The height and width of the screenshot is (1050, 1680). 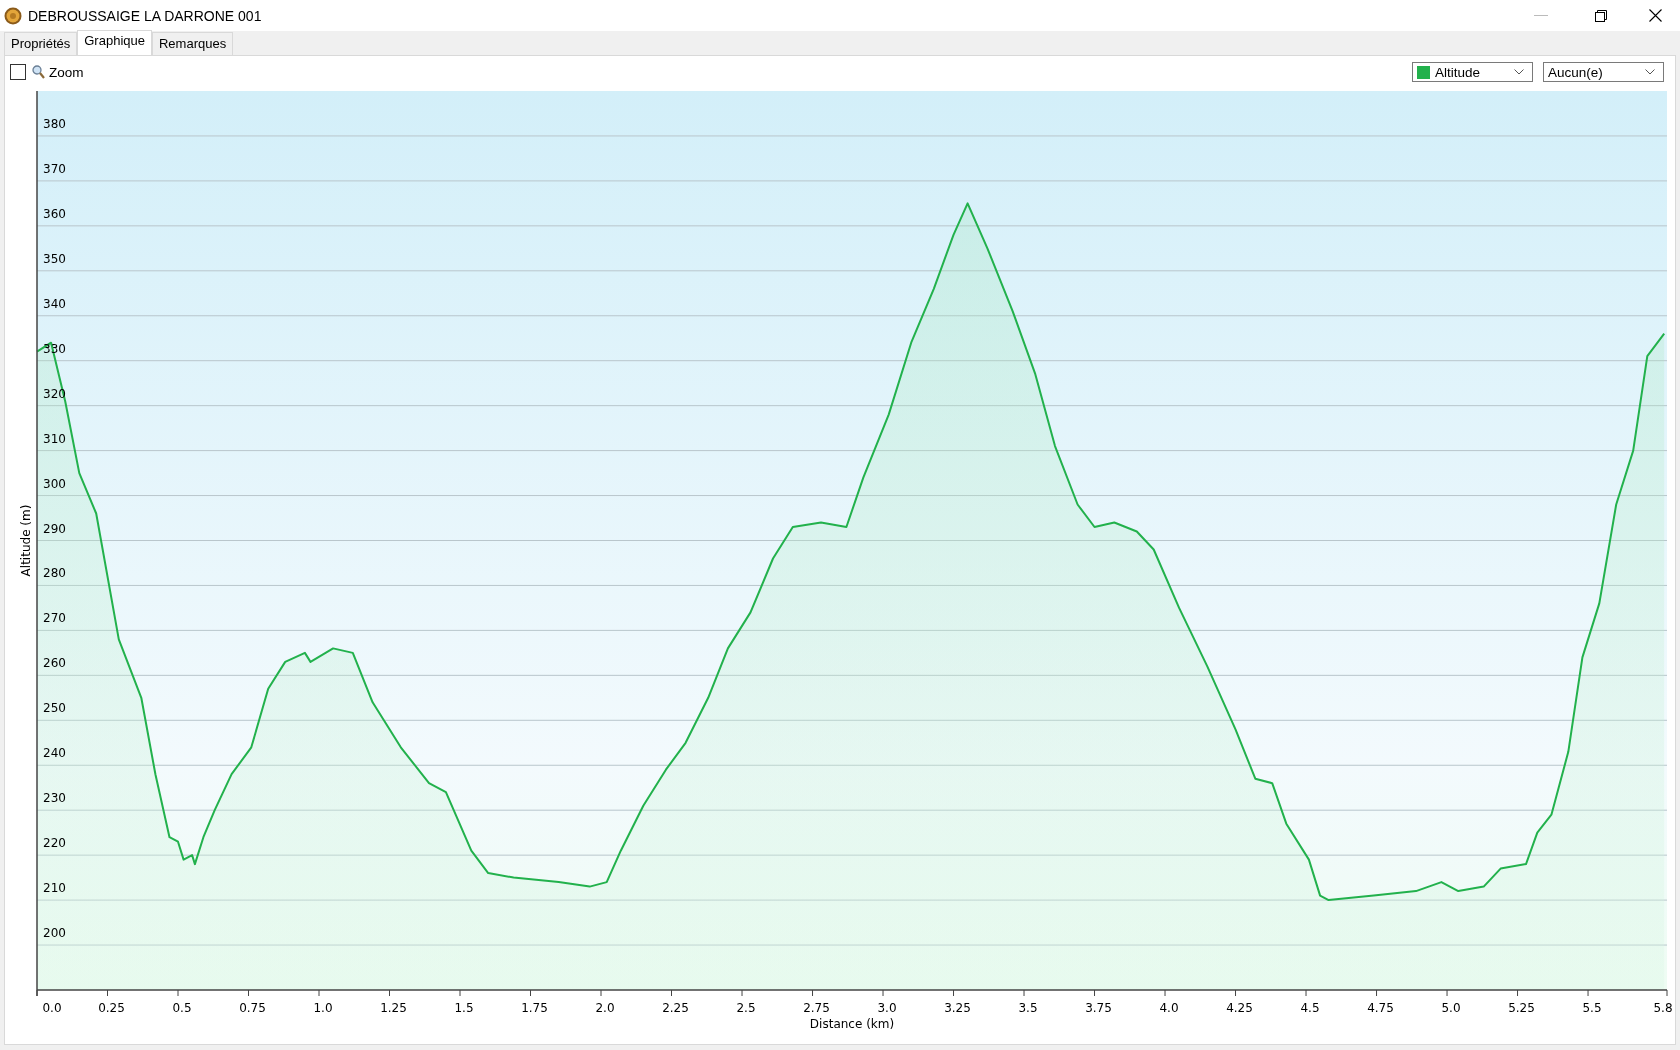 What do you see at coordinates (41, 43) in the screenshot?
I see `tab: Propriétés` at bounding box center [41, 43].